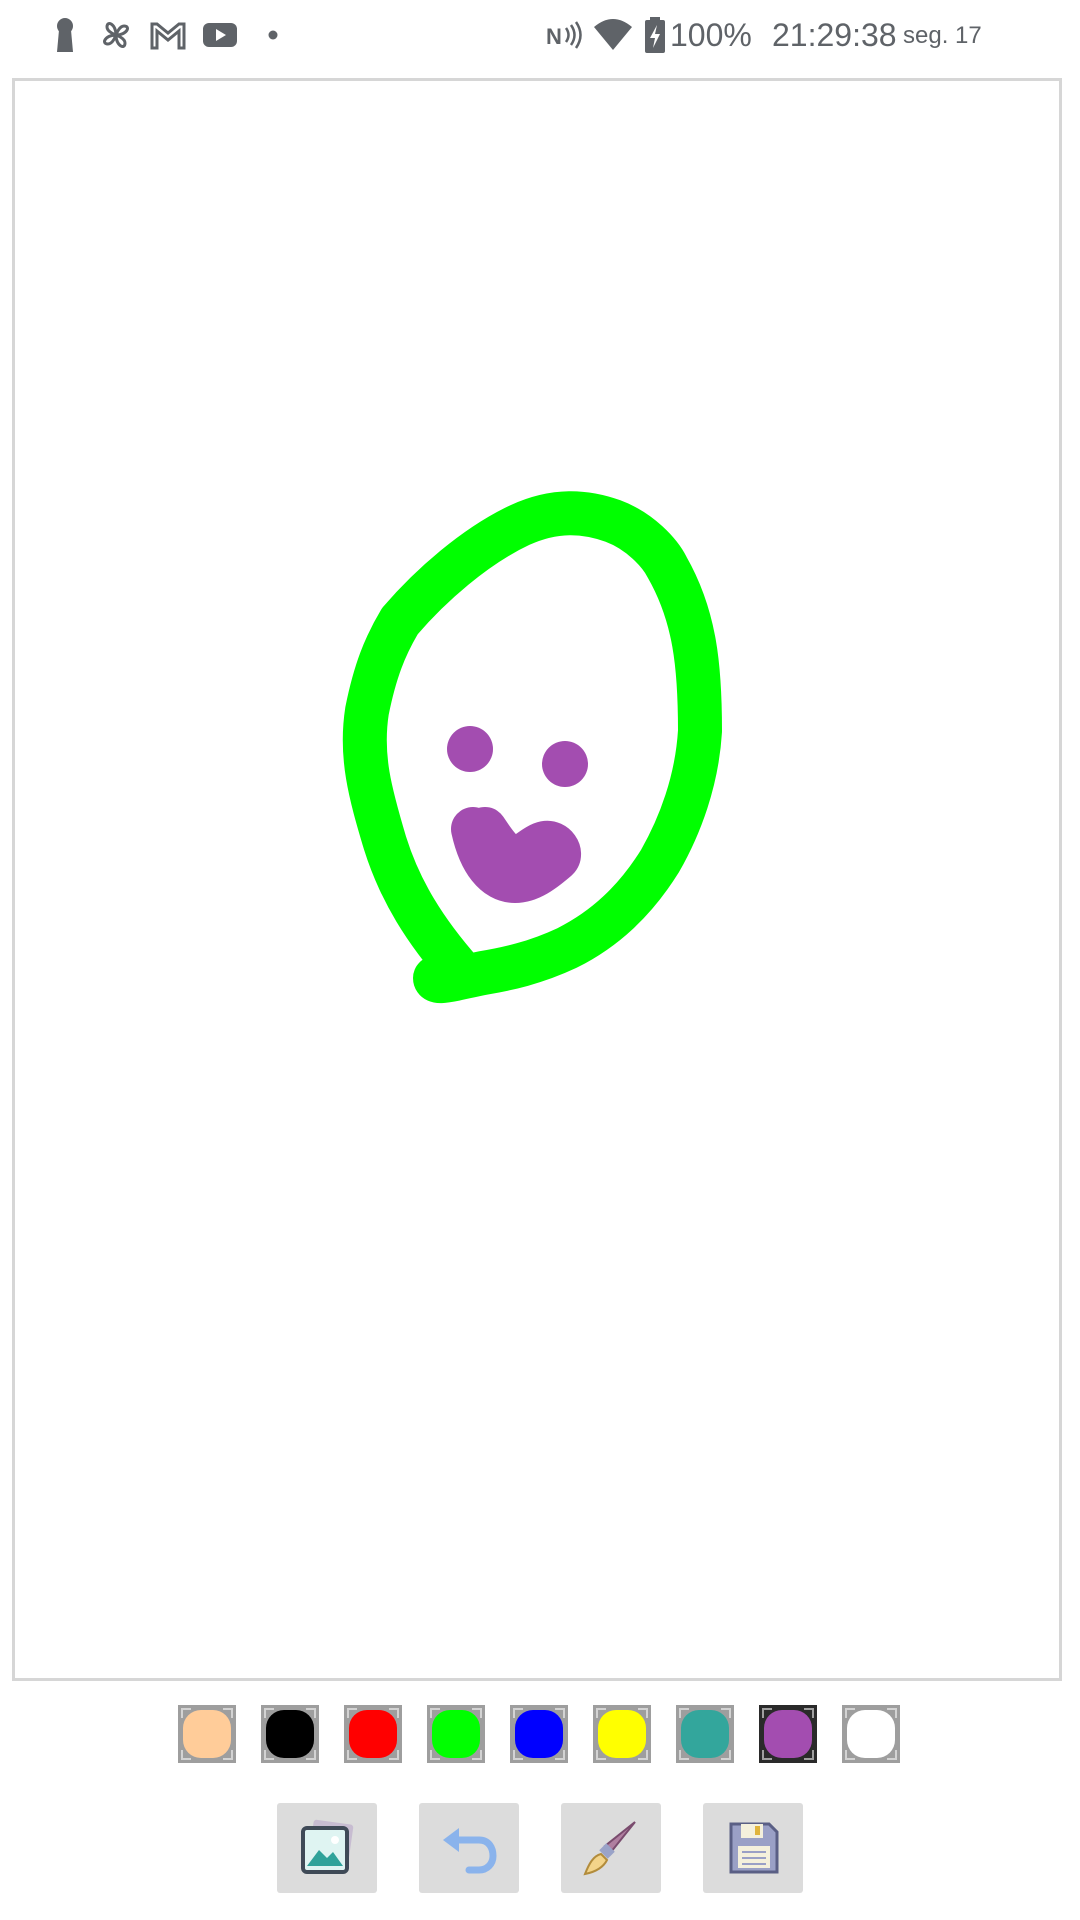 The height and width of the screenshot is (1920, 1080). I want to click on nfc-icon: N, so click(564, 35).